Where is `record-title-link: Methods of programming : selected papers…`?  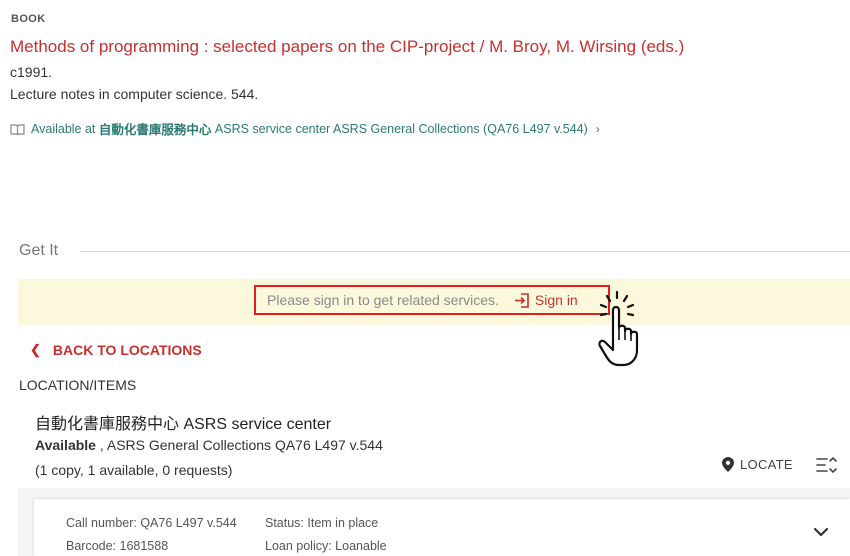 record-title-link: Methods of programming : selected papers… is located at coordinates (347, 47).